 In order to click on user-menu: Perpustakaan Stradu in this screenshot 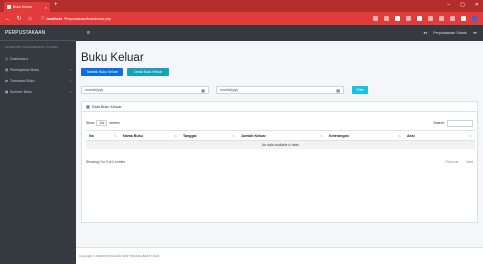, I will do `click(450, 33)`.